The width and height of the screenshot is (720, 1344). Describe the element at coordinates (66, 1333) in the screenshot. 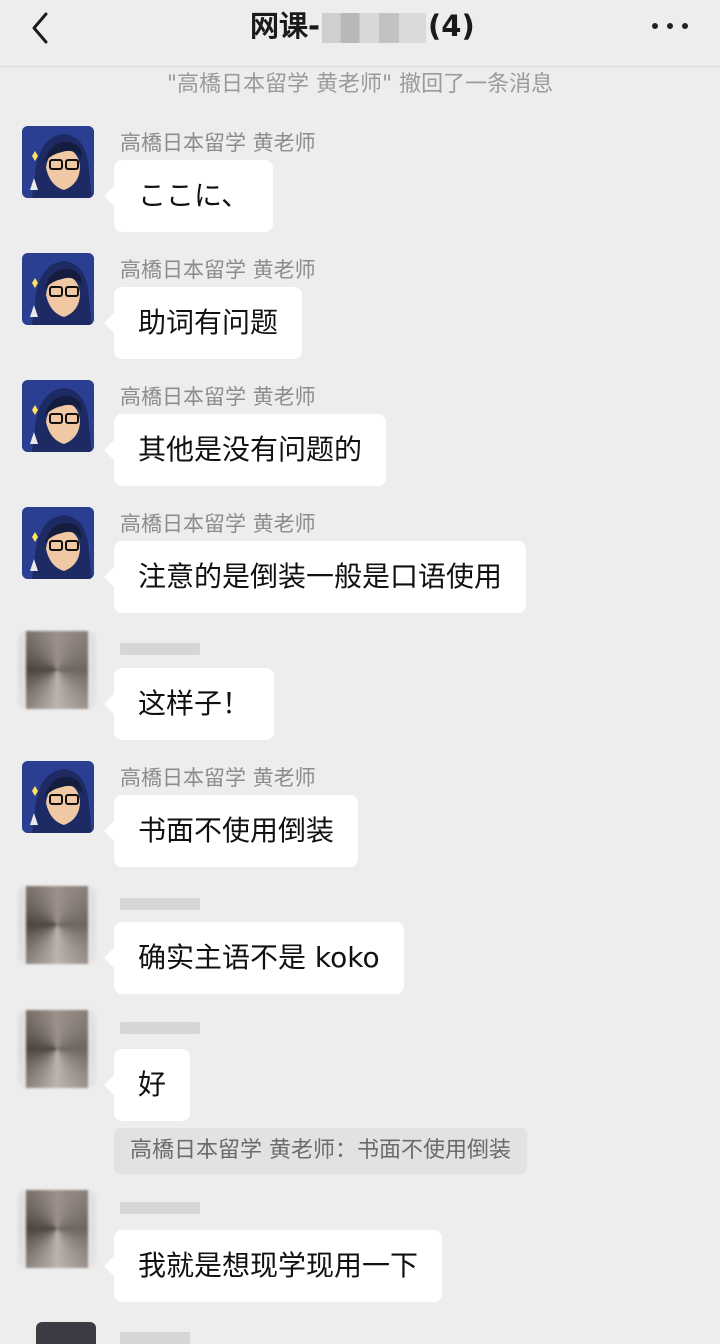

I see `next-message-avatar` at that location.